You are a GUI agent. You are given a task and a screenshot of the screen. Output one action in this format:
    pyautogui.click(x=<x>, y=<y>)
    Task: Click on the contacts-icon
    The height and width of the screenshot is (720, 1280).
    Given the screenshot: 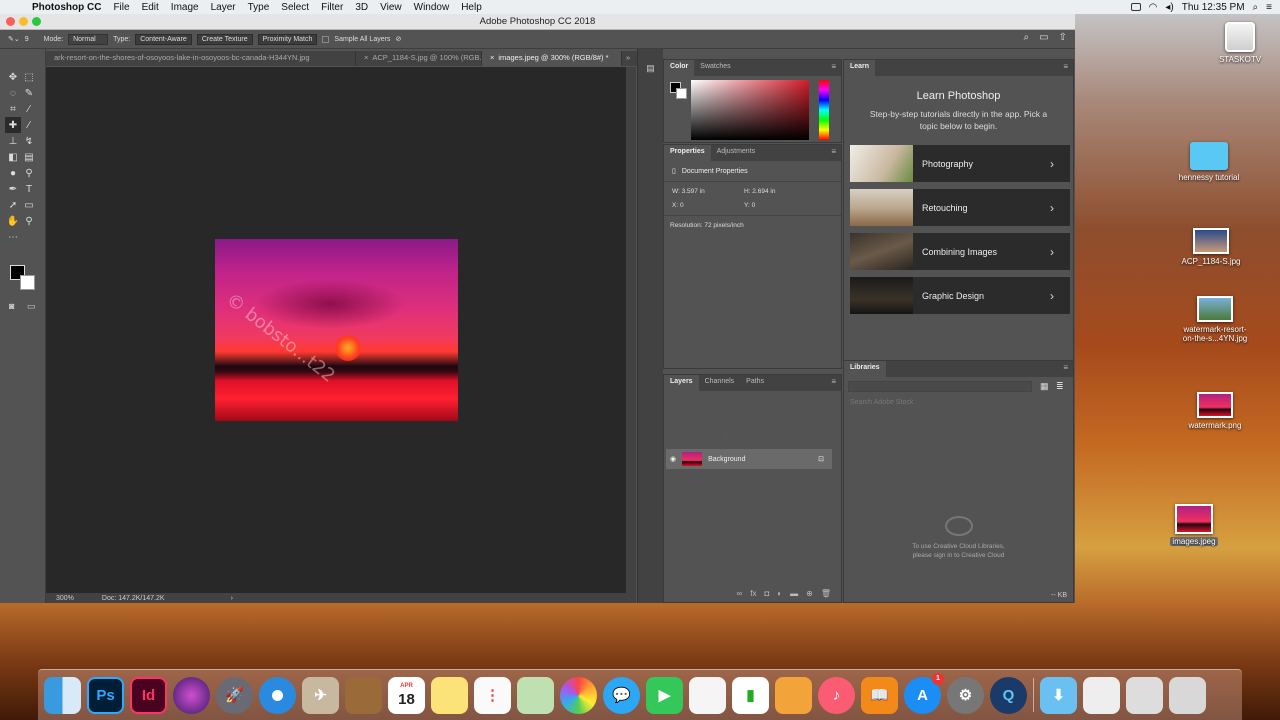 What is the action you would take?
    pyautogui.click(x=363, y=695)
    